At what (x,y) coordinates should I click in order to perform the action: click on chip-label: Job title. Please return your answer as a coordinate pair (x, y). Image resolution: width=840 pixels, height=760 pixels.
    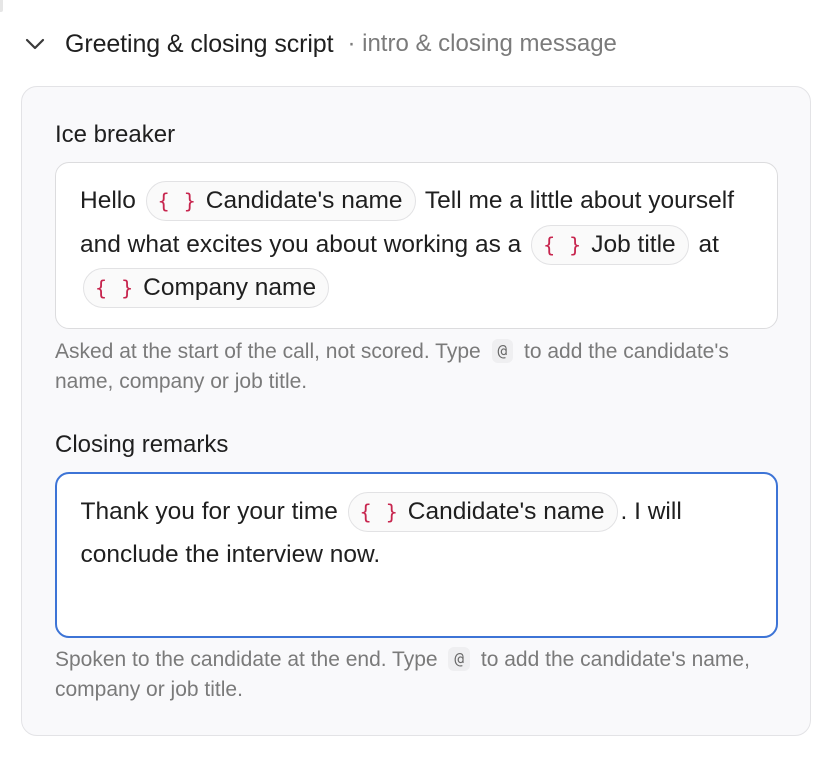
    Looking at the image, I should click on (633, 244).